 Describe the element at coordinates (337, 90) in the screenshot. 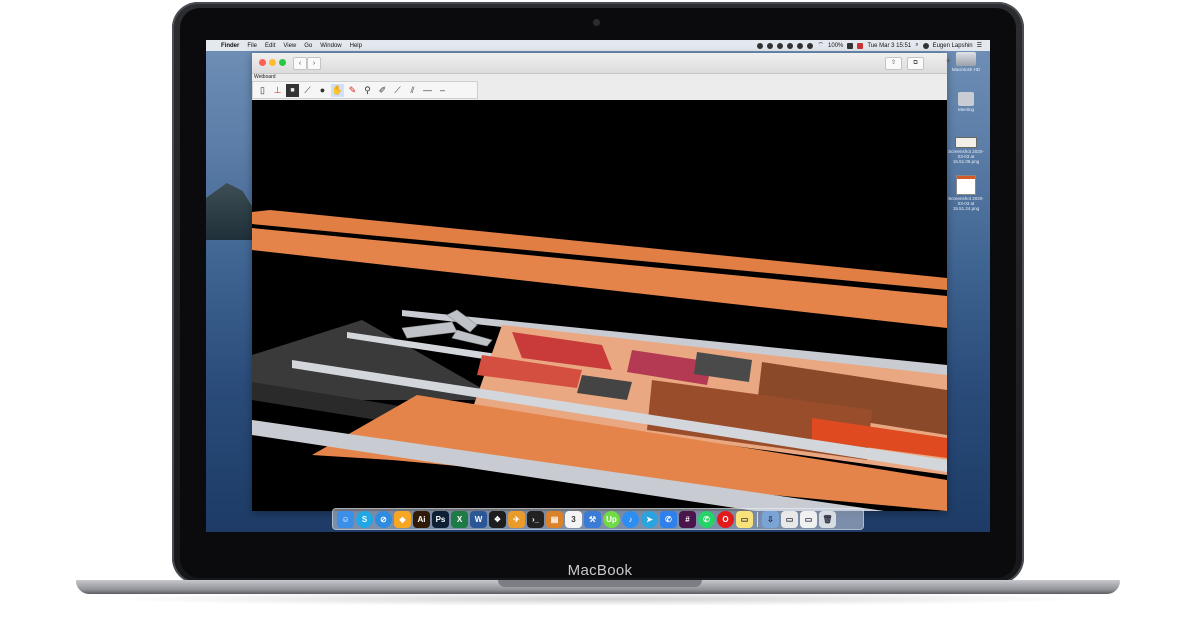

I see `grab-tool-icon: ✋` at that location.